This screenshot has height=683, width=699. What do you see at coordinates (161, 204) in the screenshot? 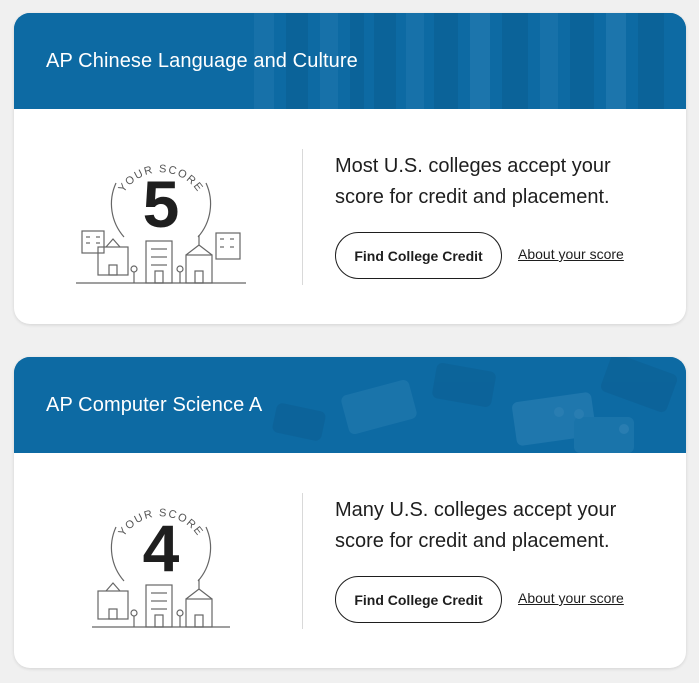
I see `score-value: 5` at bounding box center [161, 204].